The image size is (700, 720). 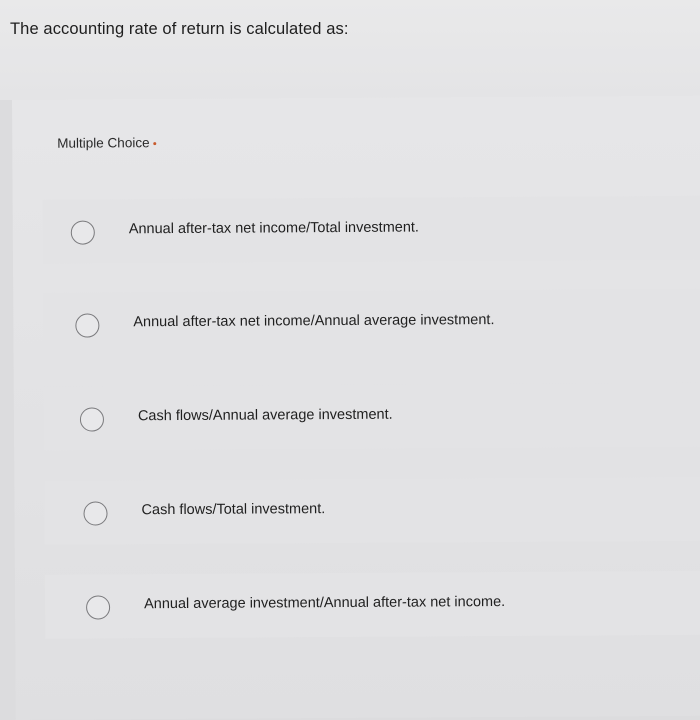 I want to click on multiple-choice-label: Multiple Choice, so click(x=107, y=143).